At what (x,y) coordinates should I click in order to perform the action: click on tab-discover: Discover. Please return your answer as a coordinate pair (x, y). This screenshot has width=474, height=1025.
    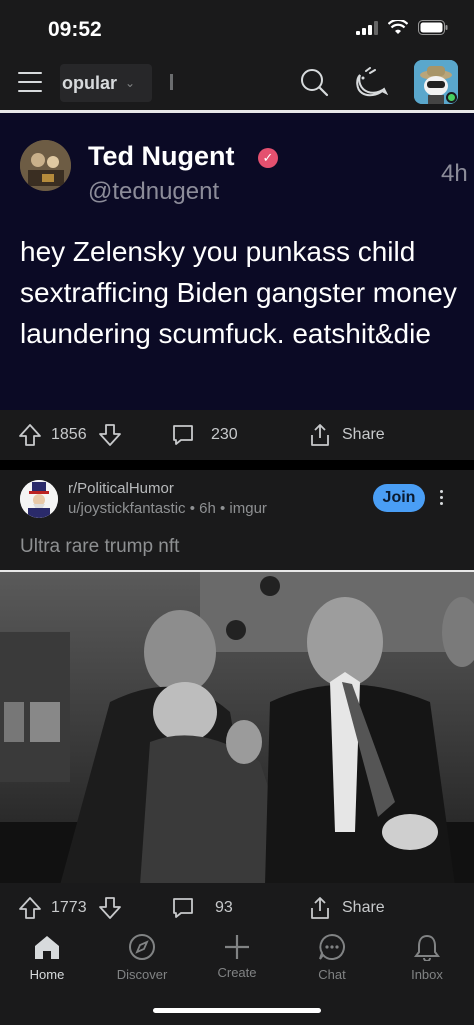
    Looking at the image, I should click on (142, 968).